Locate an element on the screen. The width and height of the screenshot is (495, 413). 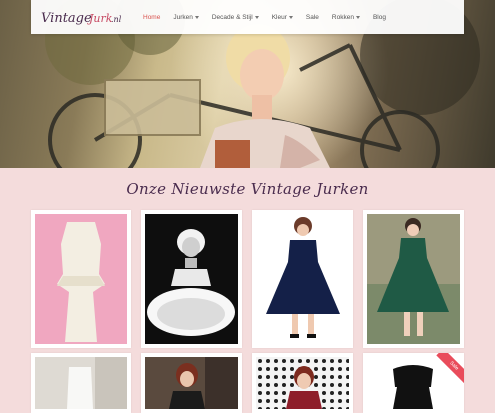
product-image-white-dress-bedroom is located at coordinates (81, 383).